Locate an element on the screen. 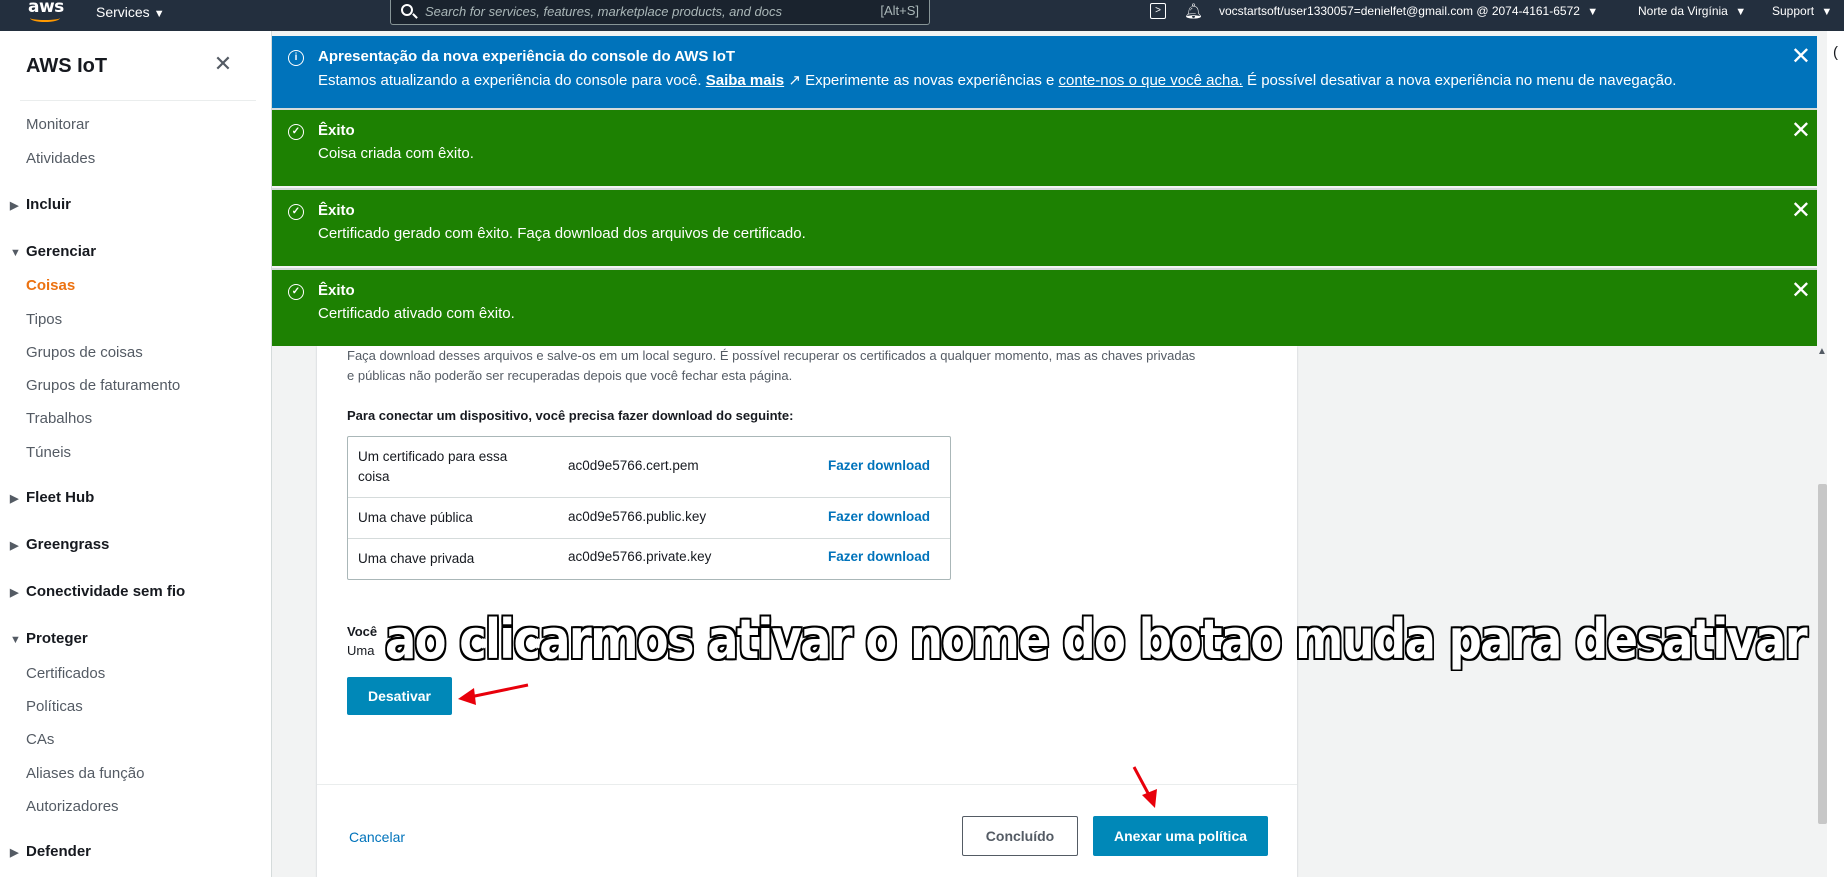  success-flash-body: Coisa criada com êxito. is located at coordinates (396, 153).